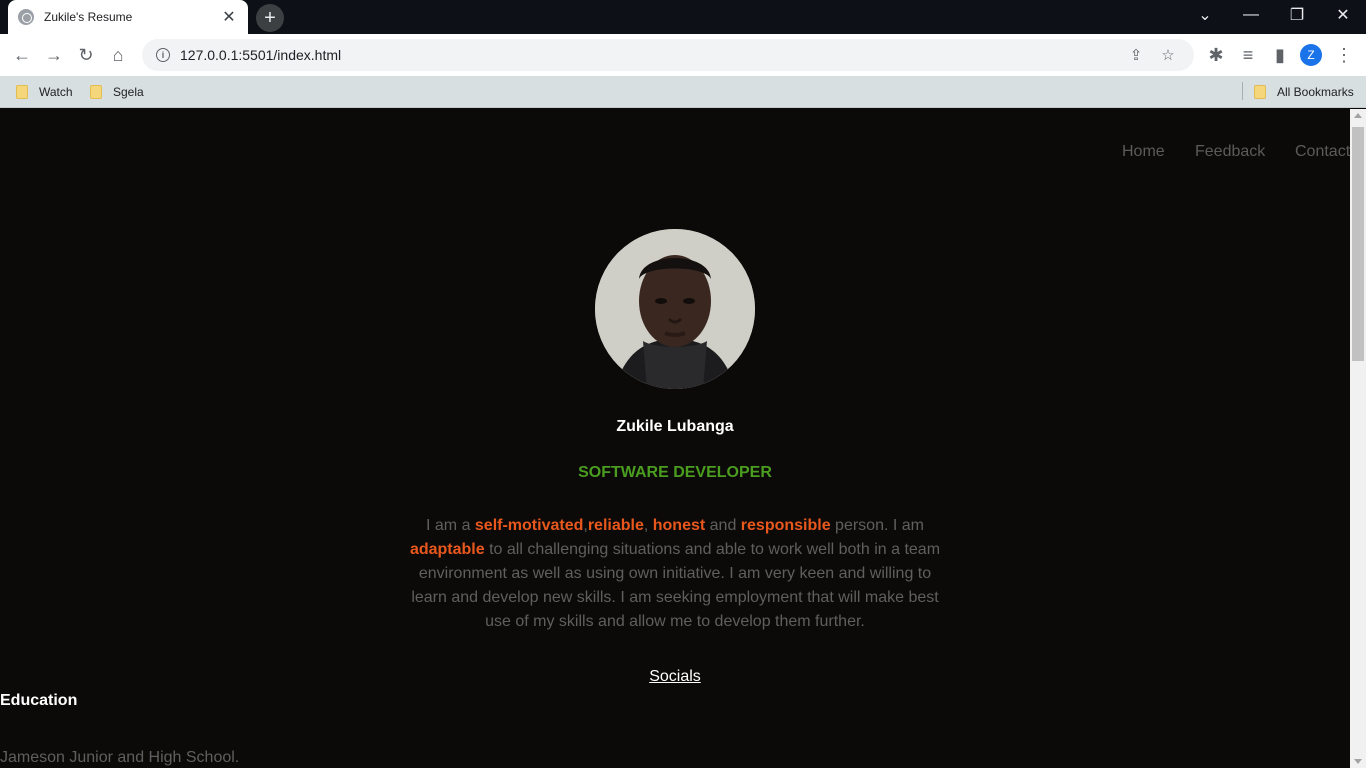  Describe the element at coordinates (128, 92) in the screenshot. I see `bookmark-label: Sgela` at that location.